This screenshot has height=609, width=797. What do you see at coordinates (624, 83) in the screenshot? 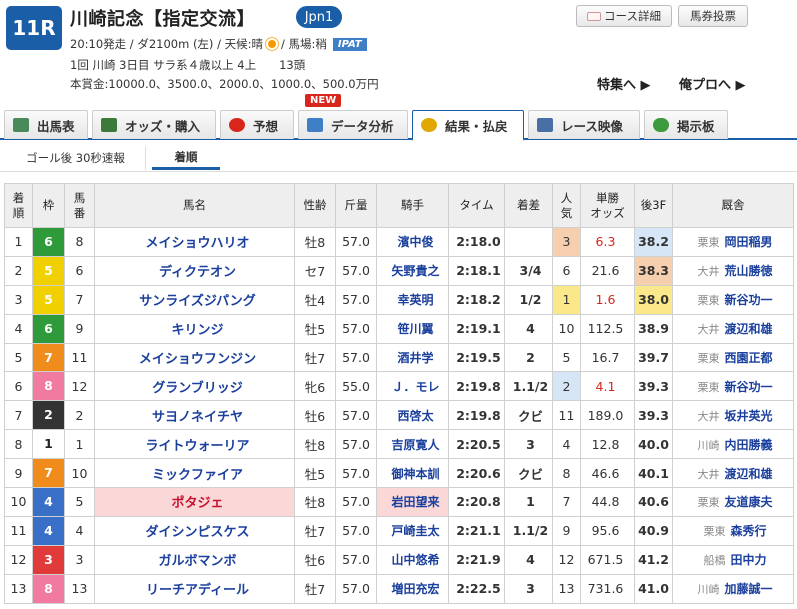
I see `feature-link: 特集へ ▶` at bounding box center [624, 83].